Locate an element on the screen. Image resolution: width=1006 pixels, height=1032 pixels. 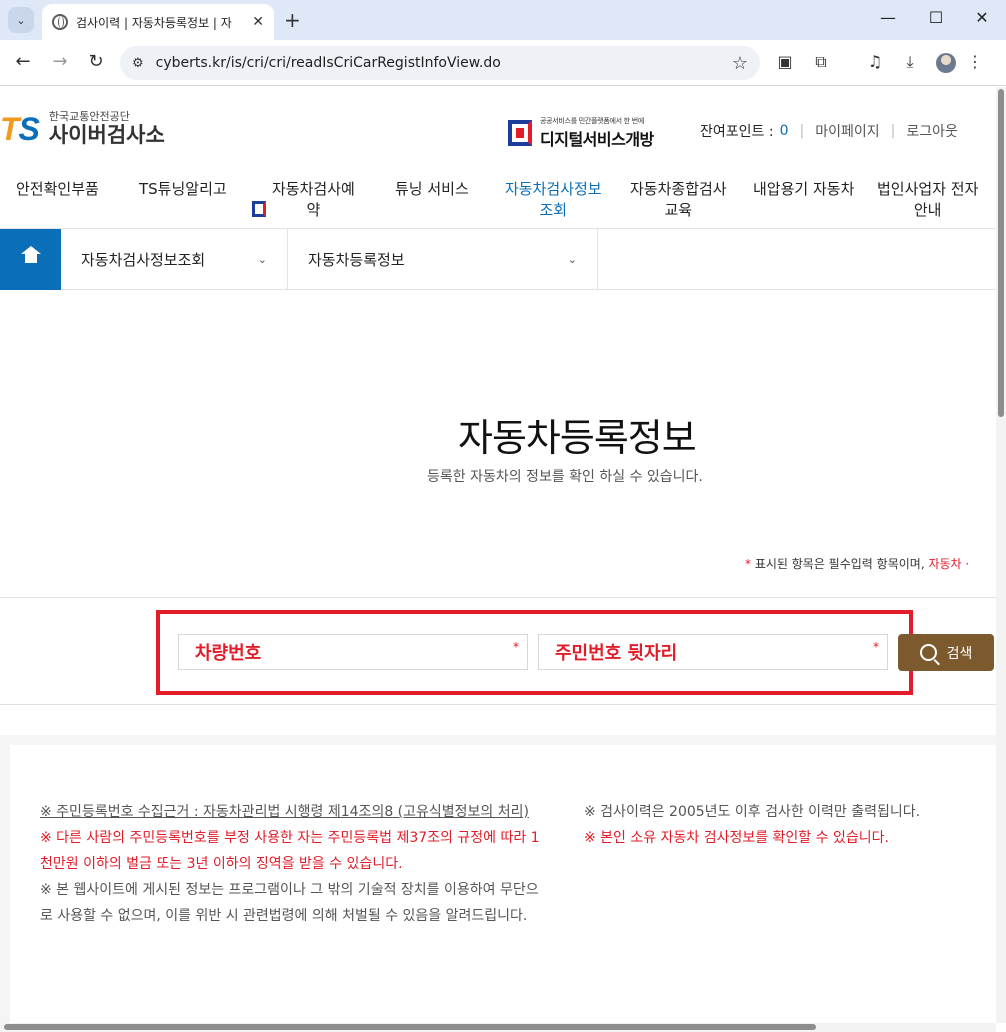
resident-number-placeholder: 주민번호 뒷자리 is located at coordinates (616, 653).